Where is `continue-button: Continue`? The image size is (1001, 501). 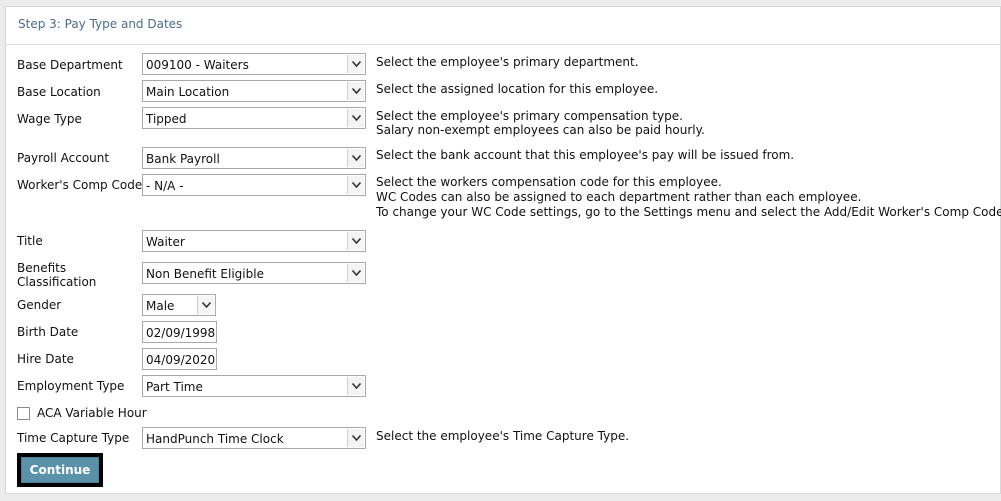
continue-button: Continue is located at coordinates (60, 470).